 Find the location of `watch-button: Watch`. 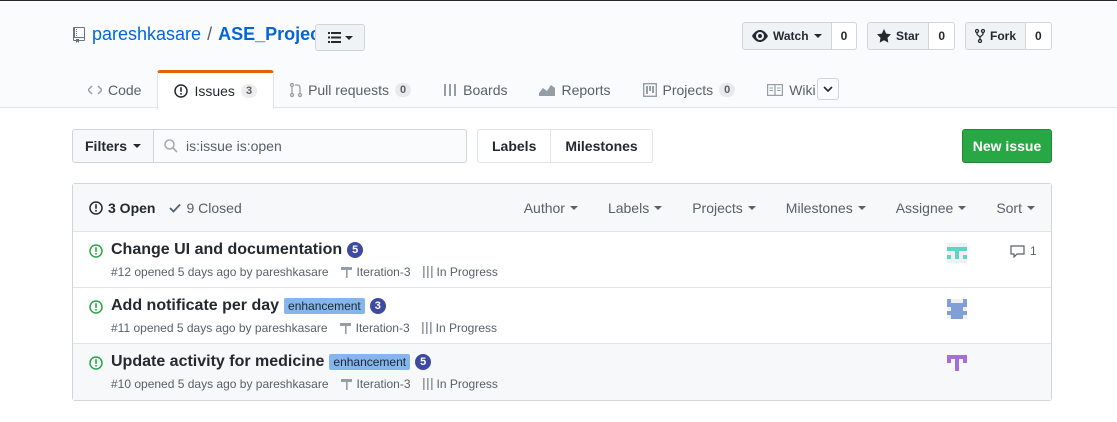

watch-button: Watch is located at coordinates (787, 36).